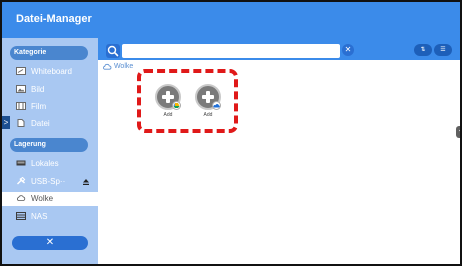 The height and width of the screenshot is (266, 462). Describe the element at coordinates (176, 105) in the screenshot. I see `google-drive-icon` at that location.